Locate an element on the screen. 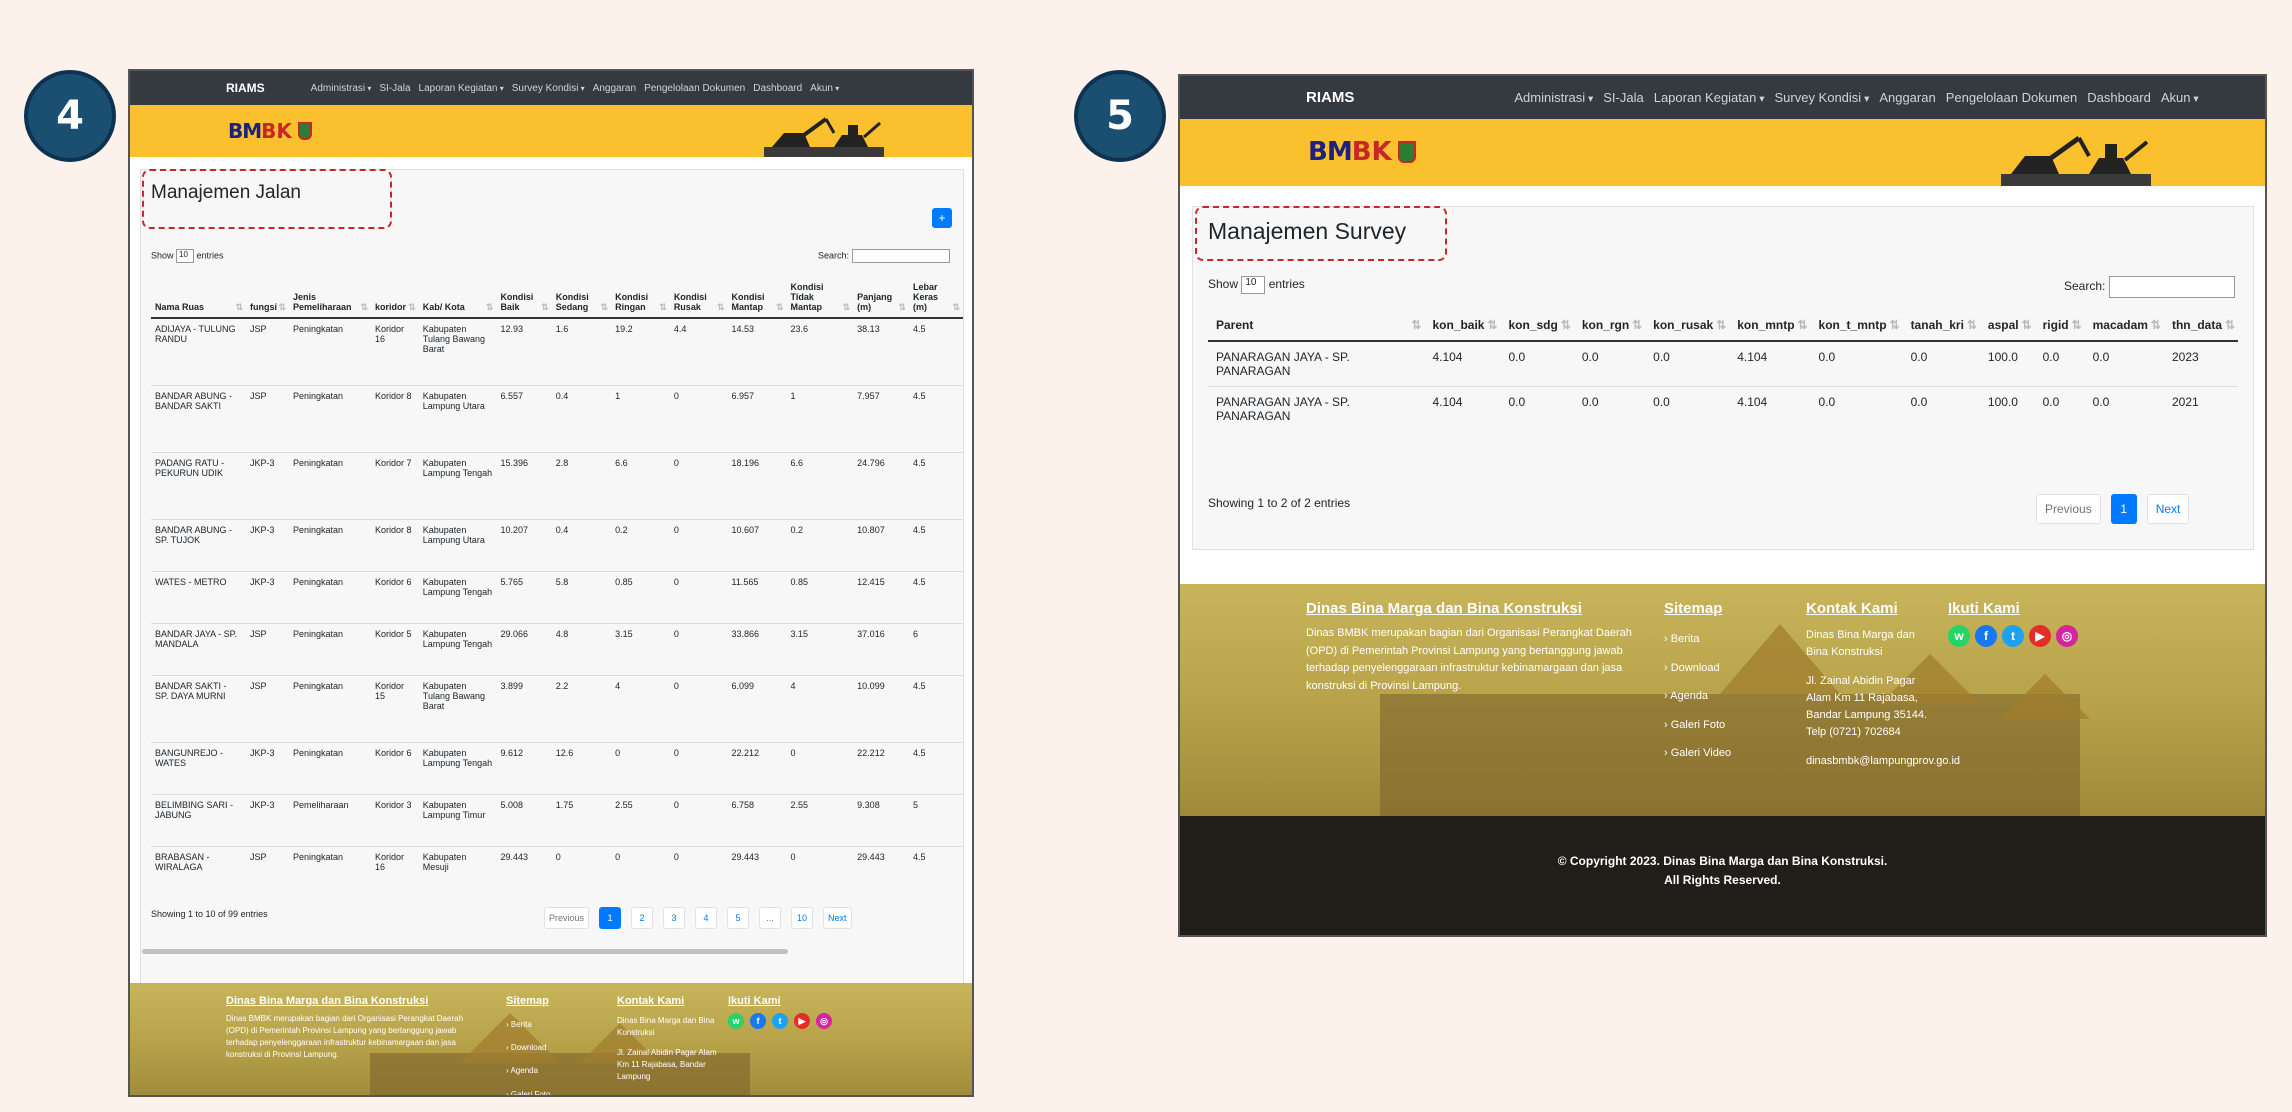  page-3-button: 3 is located at coordinates (674, 918).